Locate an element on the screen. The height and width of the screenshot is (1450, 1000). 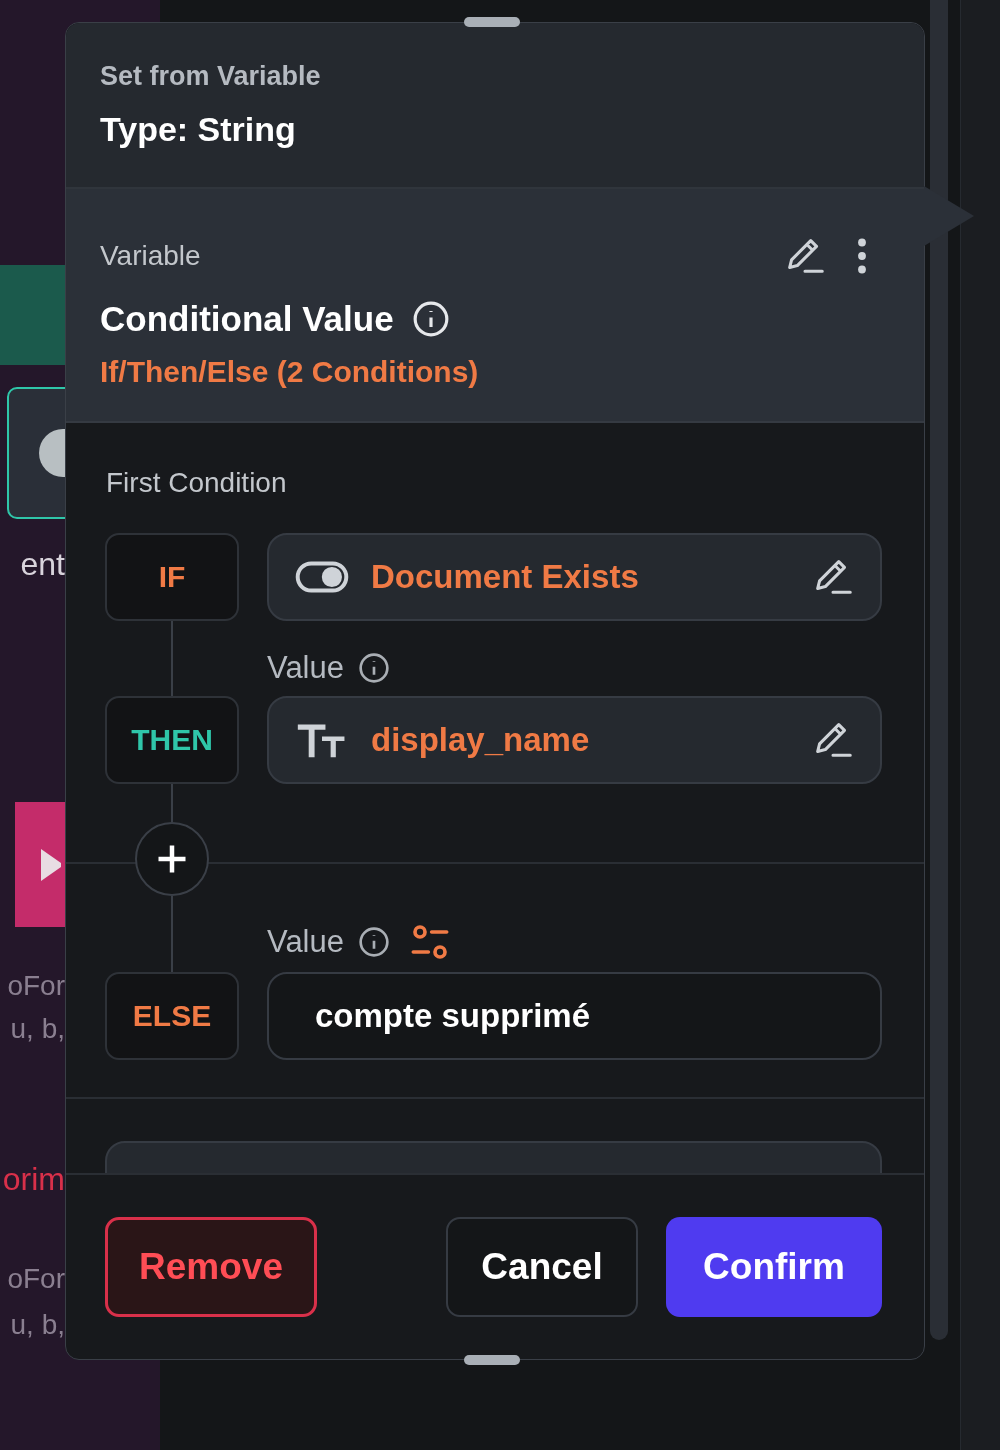
field-value: Document Exists is located at coordinates (505, 577).